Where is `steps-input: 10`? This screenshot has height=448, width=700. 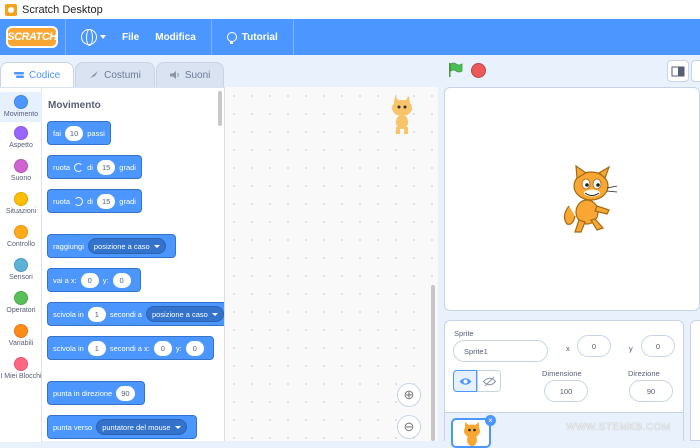
steps-input: 10 is located at coordinates (74, 133).